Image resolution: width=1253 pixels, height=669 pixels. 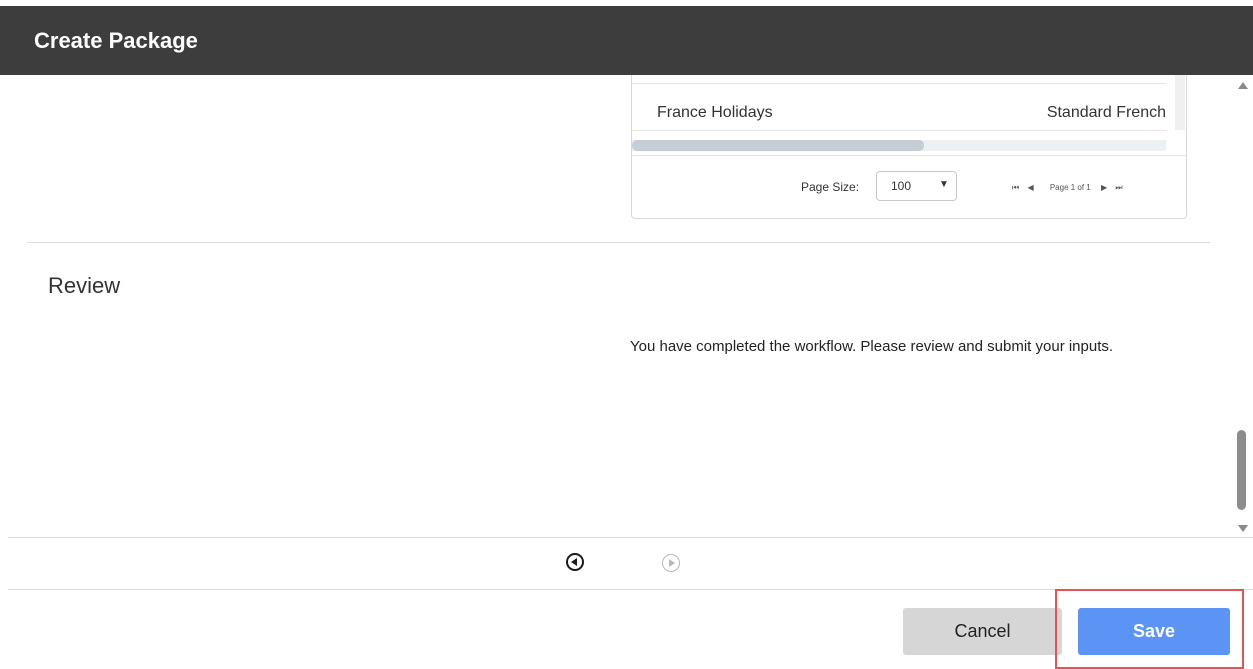 I want to click on pagination-controls: ⏮ ◀ Page 1 of 1 ▶ ⏭, so click(x=1070, y=188).